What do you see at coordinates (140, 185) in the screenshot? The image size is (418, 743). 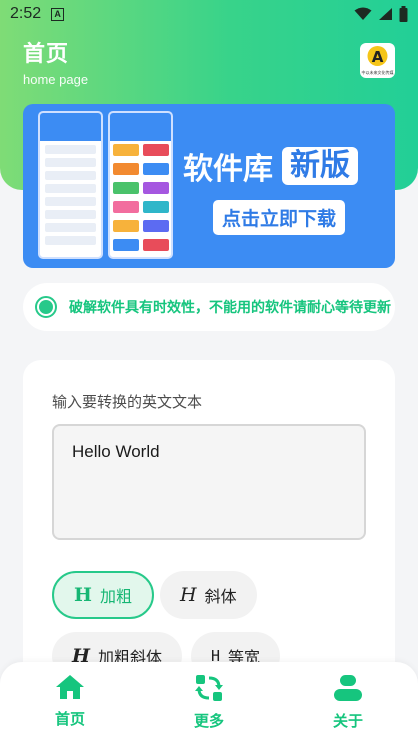 I see `banner-phone-right` at bounding box center [140, 185].